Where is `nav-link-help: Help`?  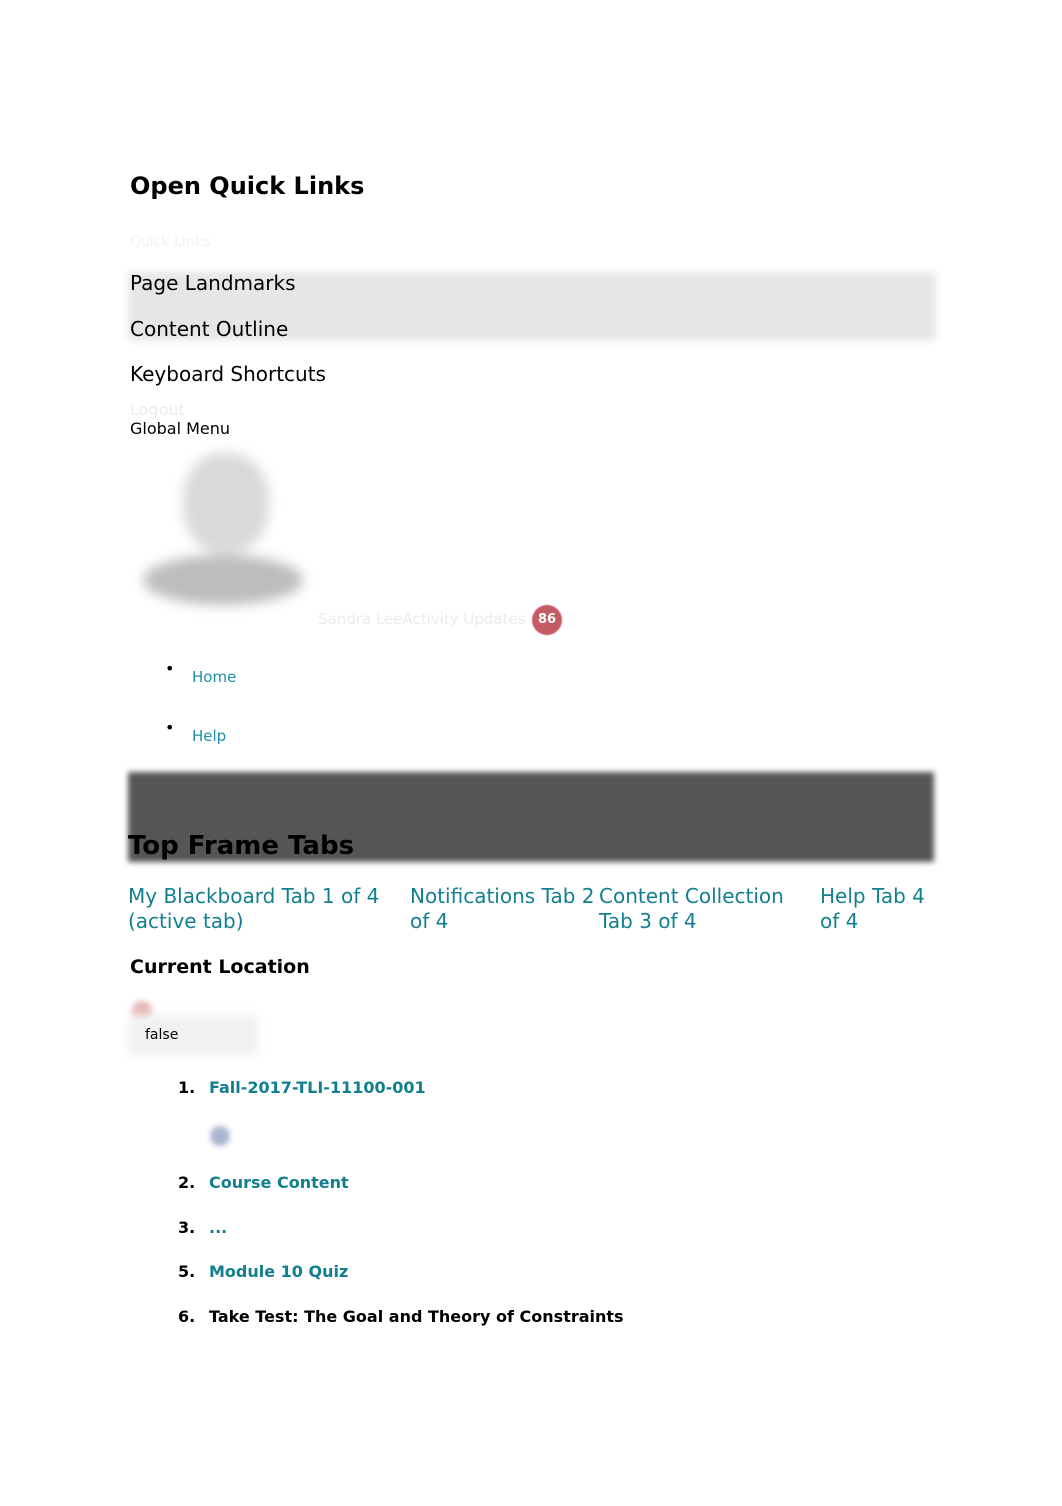
nav-link-help: Help is located at coordinates (209, 736).